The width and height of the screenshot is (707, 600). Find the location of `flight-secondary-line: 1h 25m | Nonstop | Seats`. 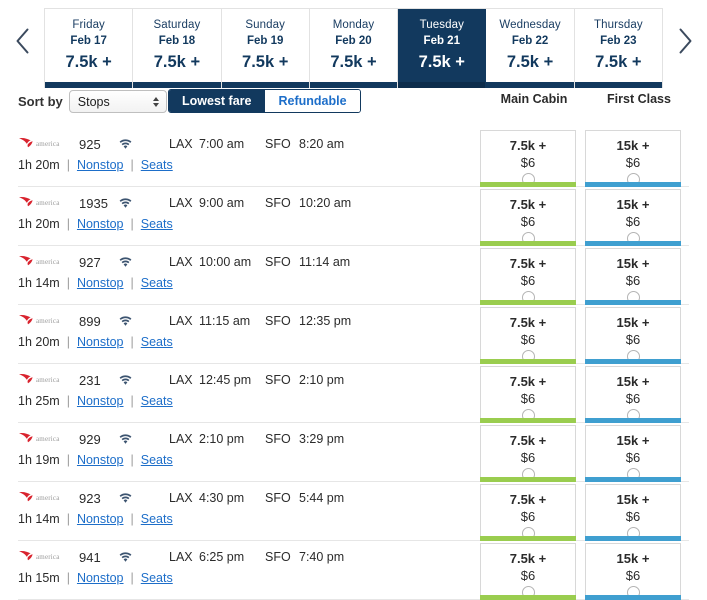

flight-secondary-line: 1h 25m | Nonstop | Seats is located at coordinates (249, 401).